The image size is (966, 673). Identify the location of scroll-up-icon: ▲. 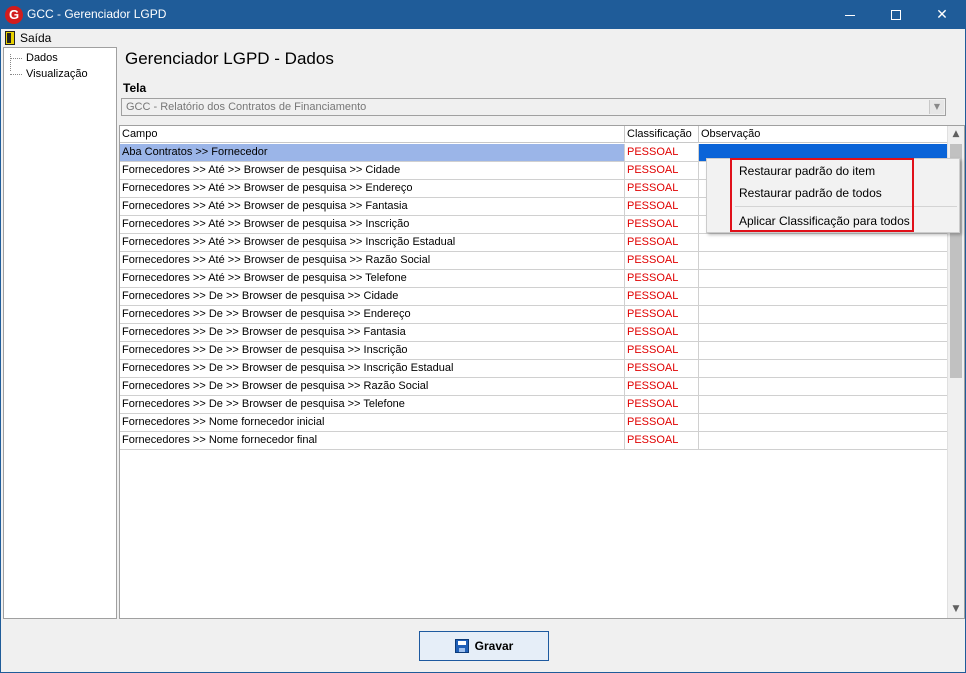
(956, 134).